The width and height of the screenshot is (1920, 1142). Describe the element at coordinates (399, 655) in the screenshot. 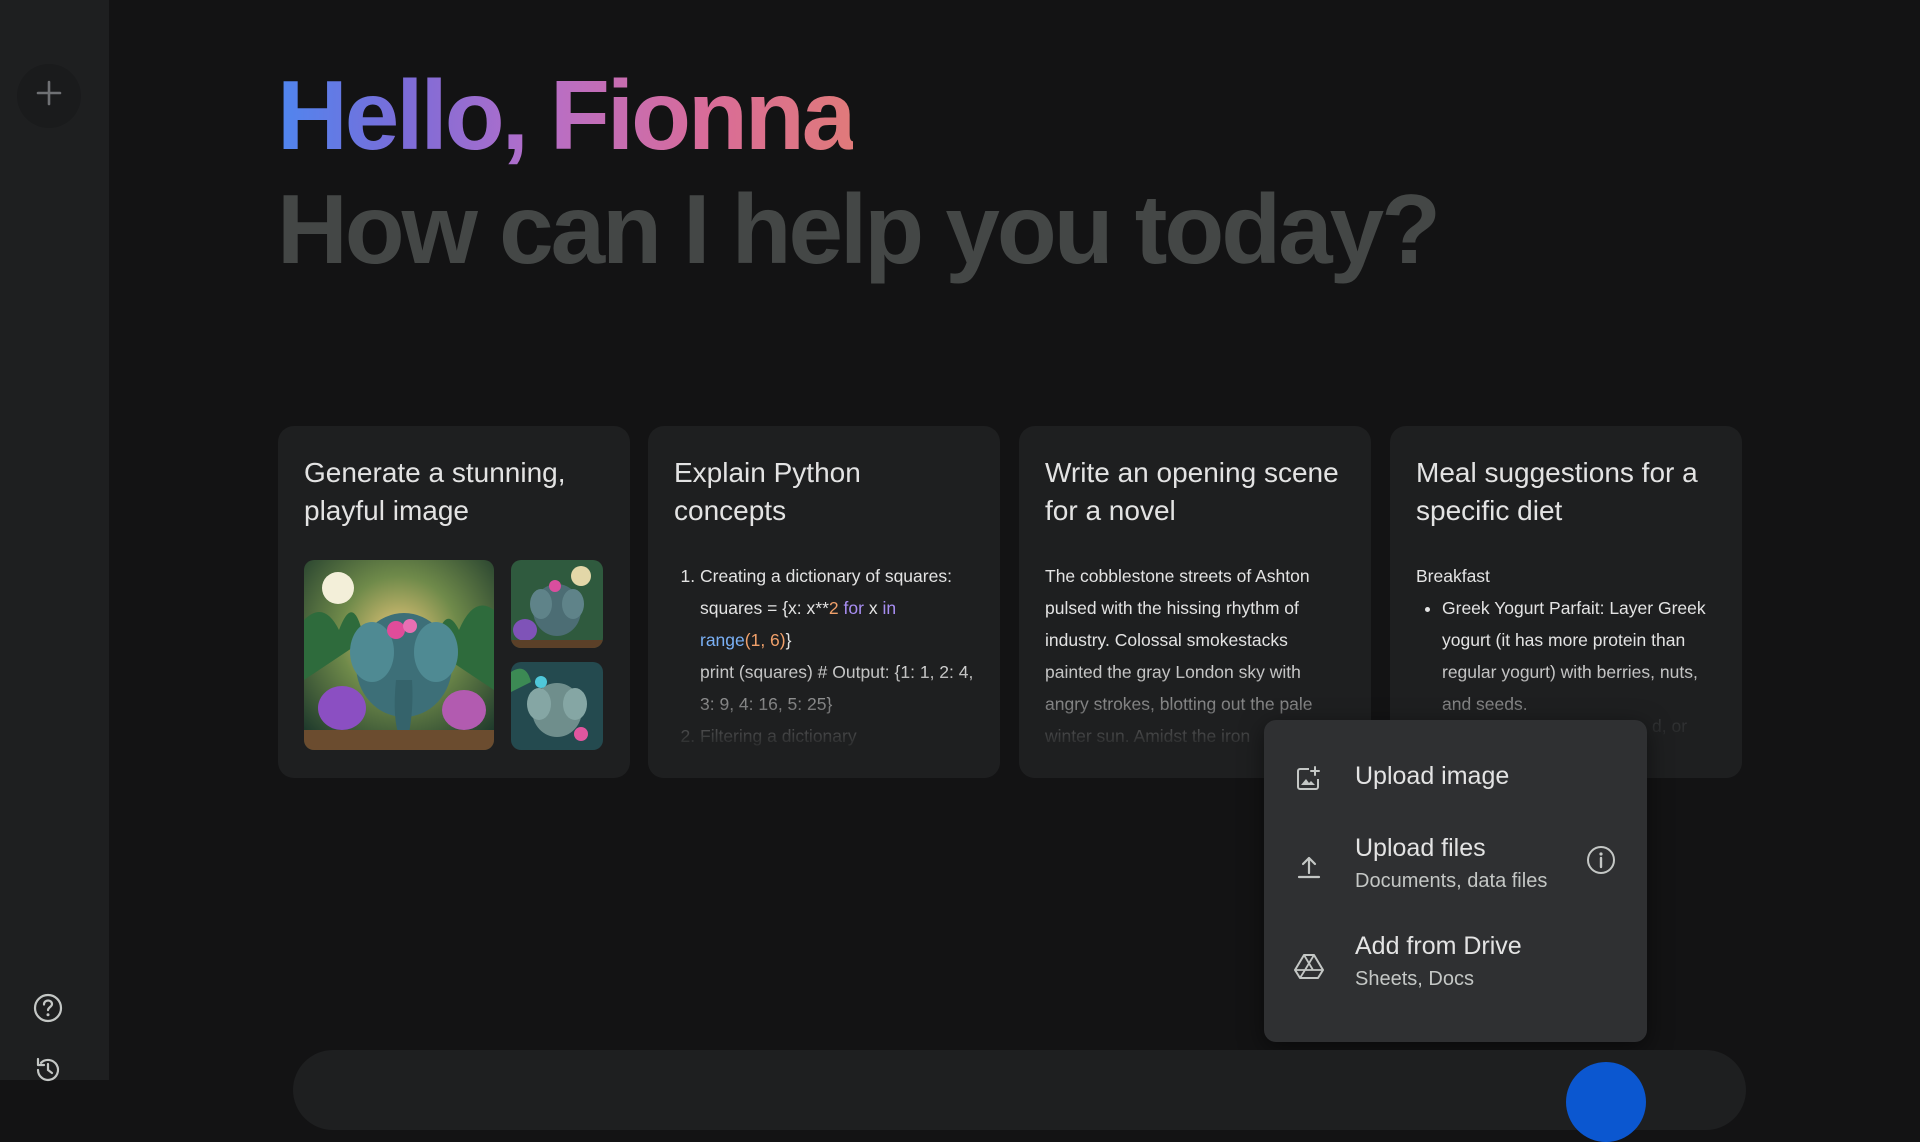

I see `elephant-image-main` at that location.